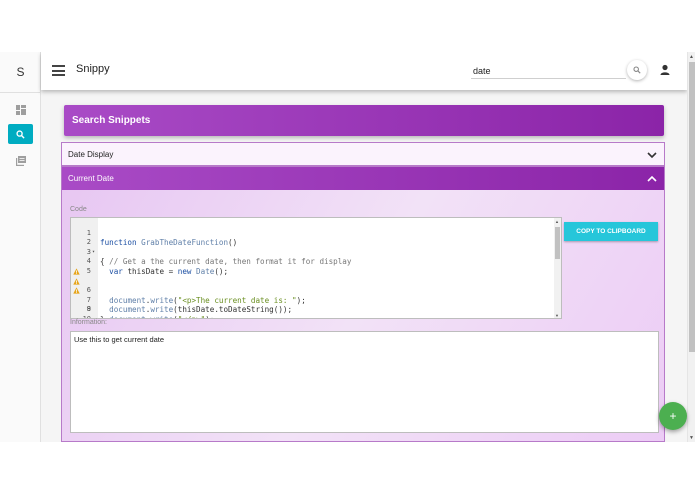 Image resolution: width=695 pixels, height=494 pixels. What do you see at coordinates (652, 155) in the screenshot?
I see `chevron-down-icon` at bounding box center [652, 155].